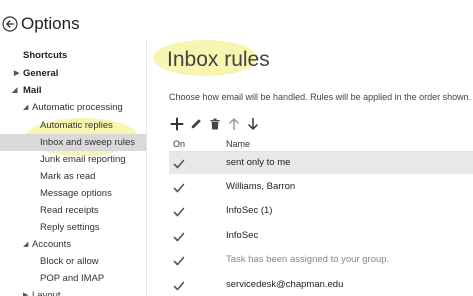 The image size is (473, 296). I want to click on sidebar-item-mail: ◢ Mail, so click(73, 90).